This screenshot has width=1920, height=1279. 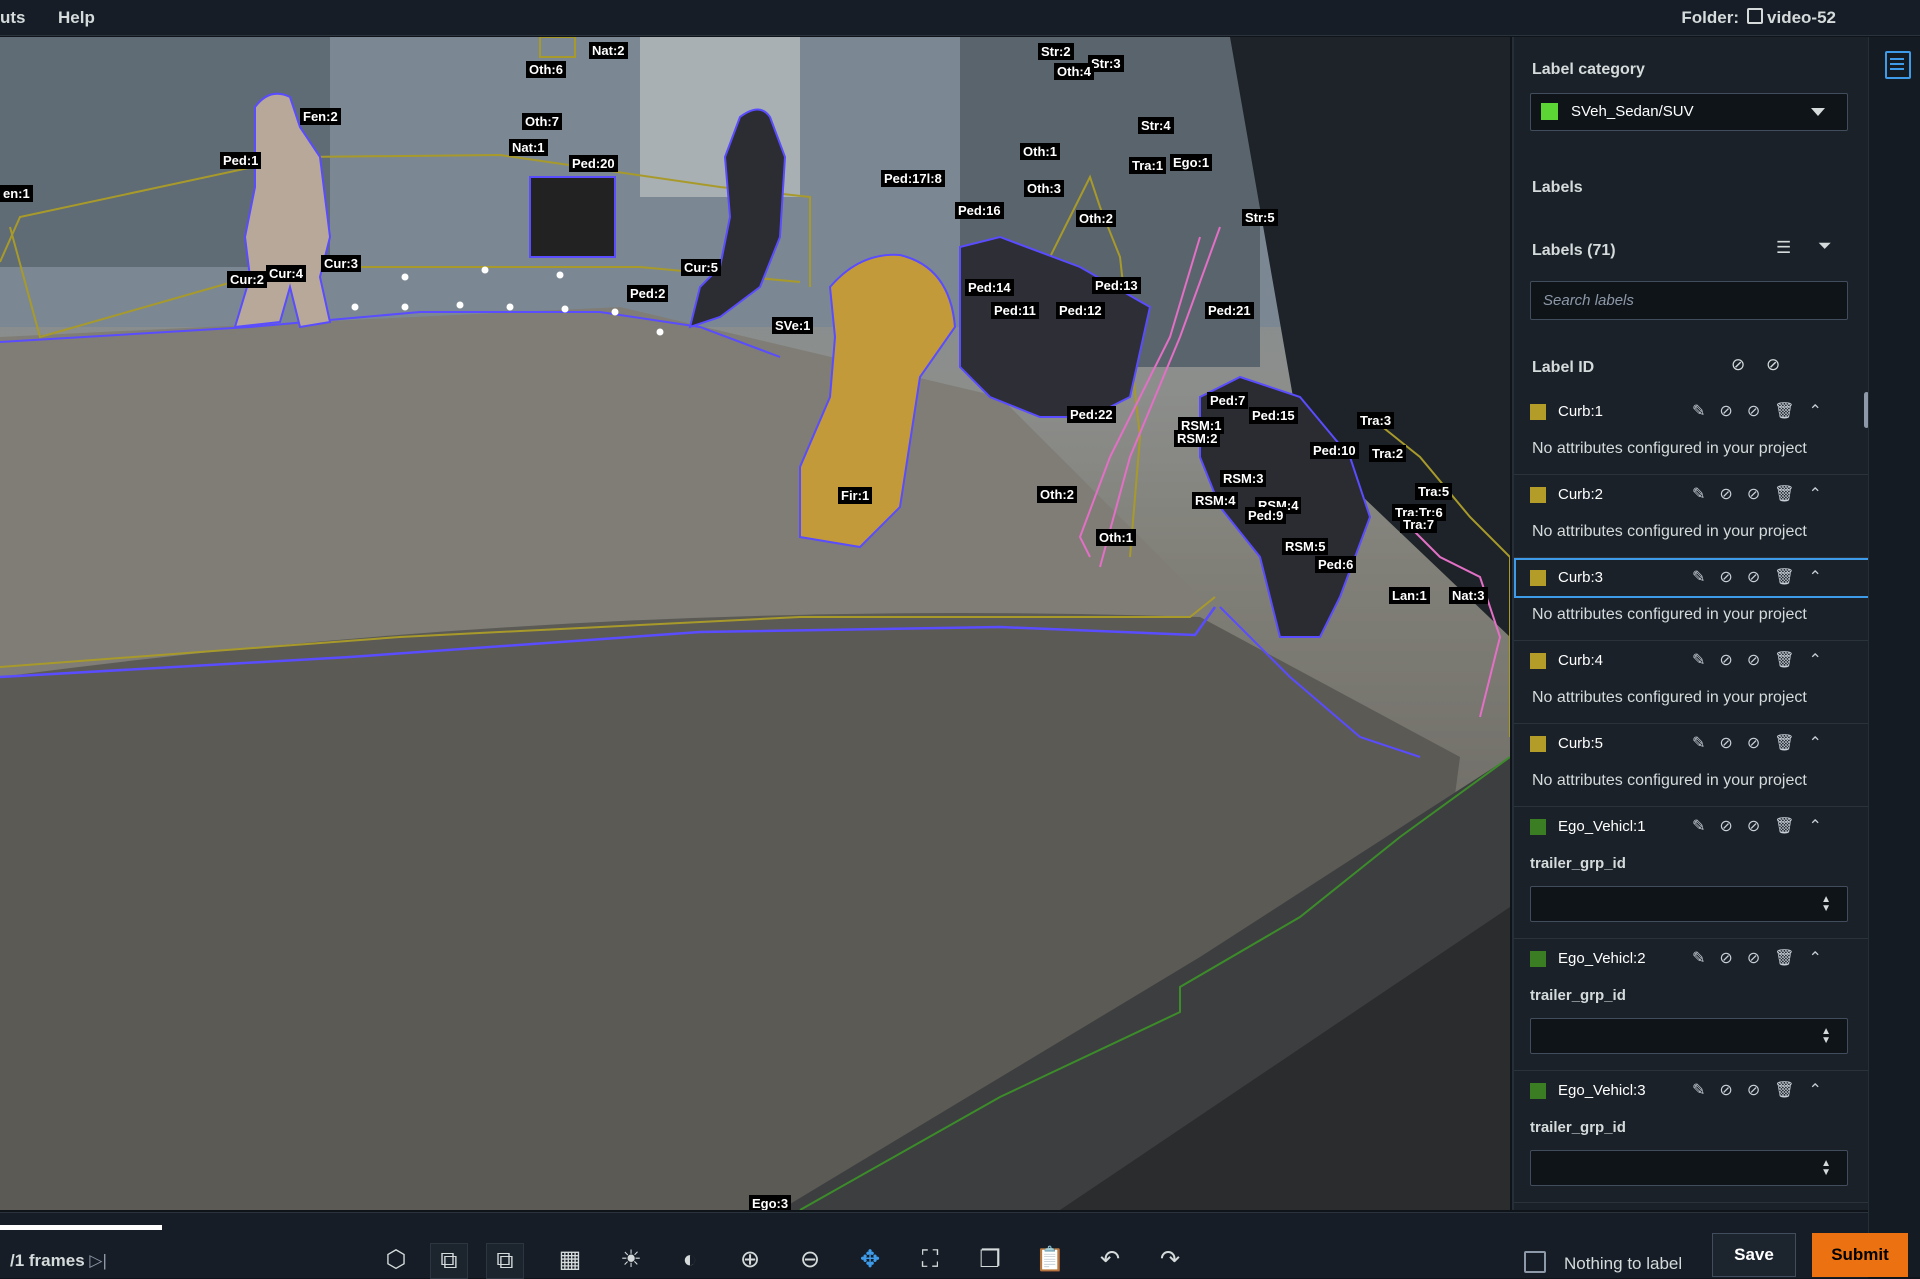 What do you see at coordinates (1898, 65) in the screenshot?
I see `label-list-icon` at bounding box center [1898, 65].